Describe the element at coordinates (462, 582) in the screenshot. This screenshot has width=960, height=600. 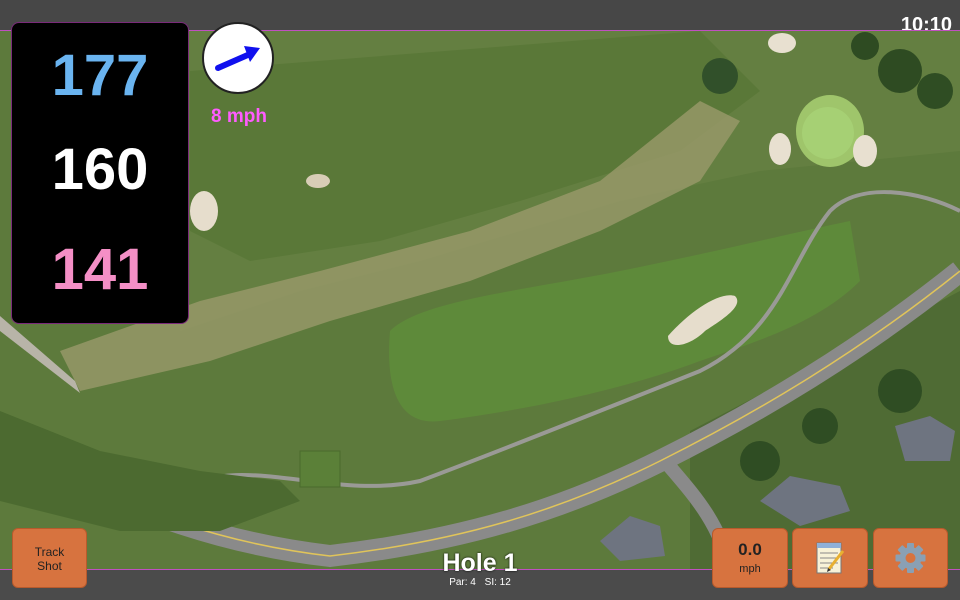
I see `hole-par: Par: 4` at that location.